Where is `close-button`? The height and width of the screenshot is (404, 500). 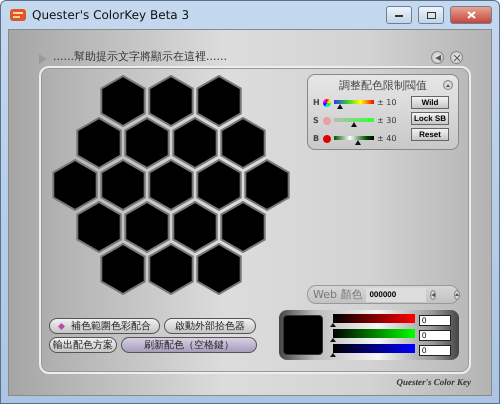
close-button is located at coordinates (471, 15).